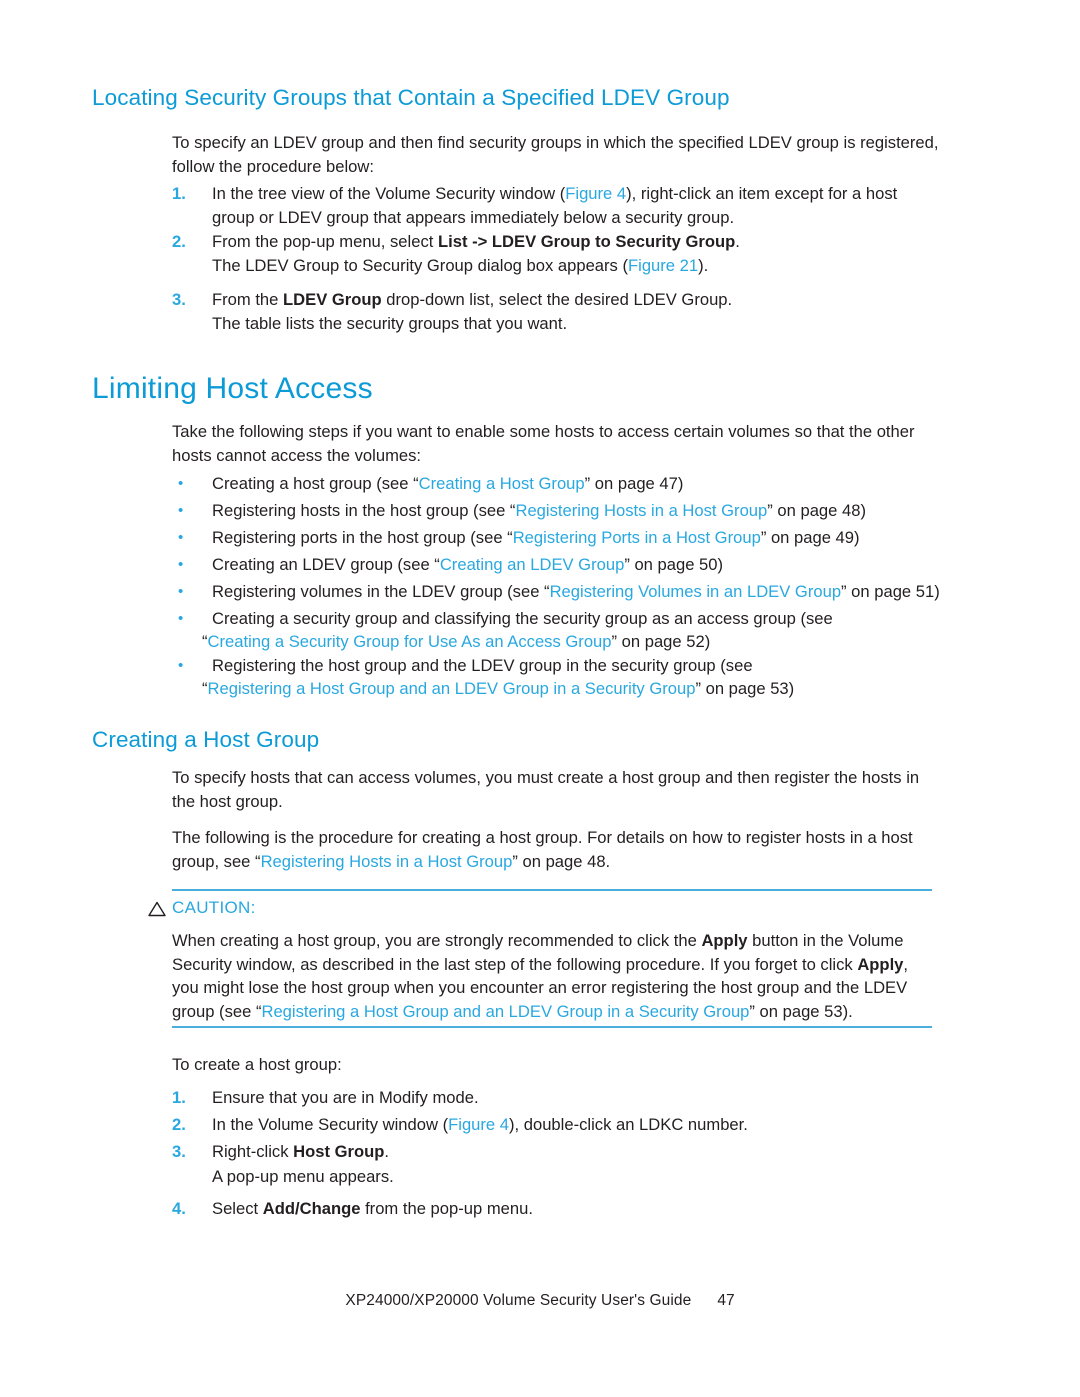 The height and width of the screenshot is (1397, 1080). Describe the element at coordinates (816, 510) in the screenshot. I see `bullet-text-post: ” on page 48)` at that location.